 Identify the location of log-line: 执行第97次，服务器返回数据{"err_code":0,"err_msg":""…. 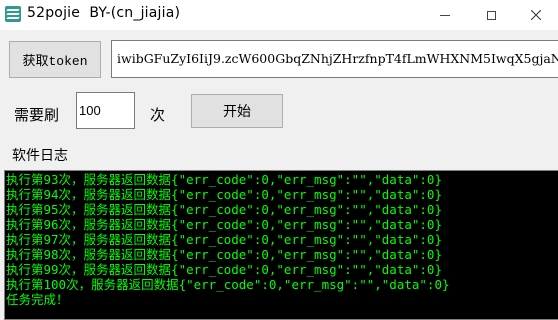
(224, 239).